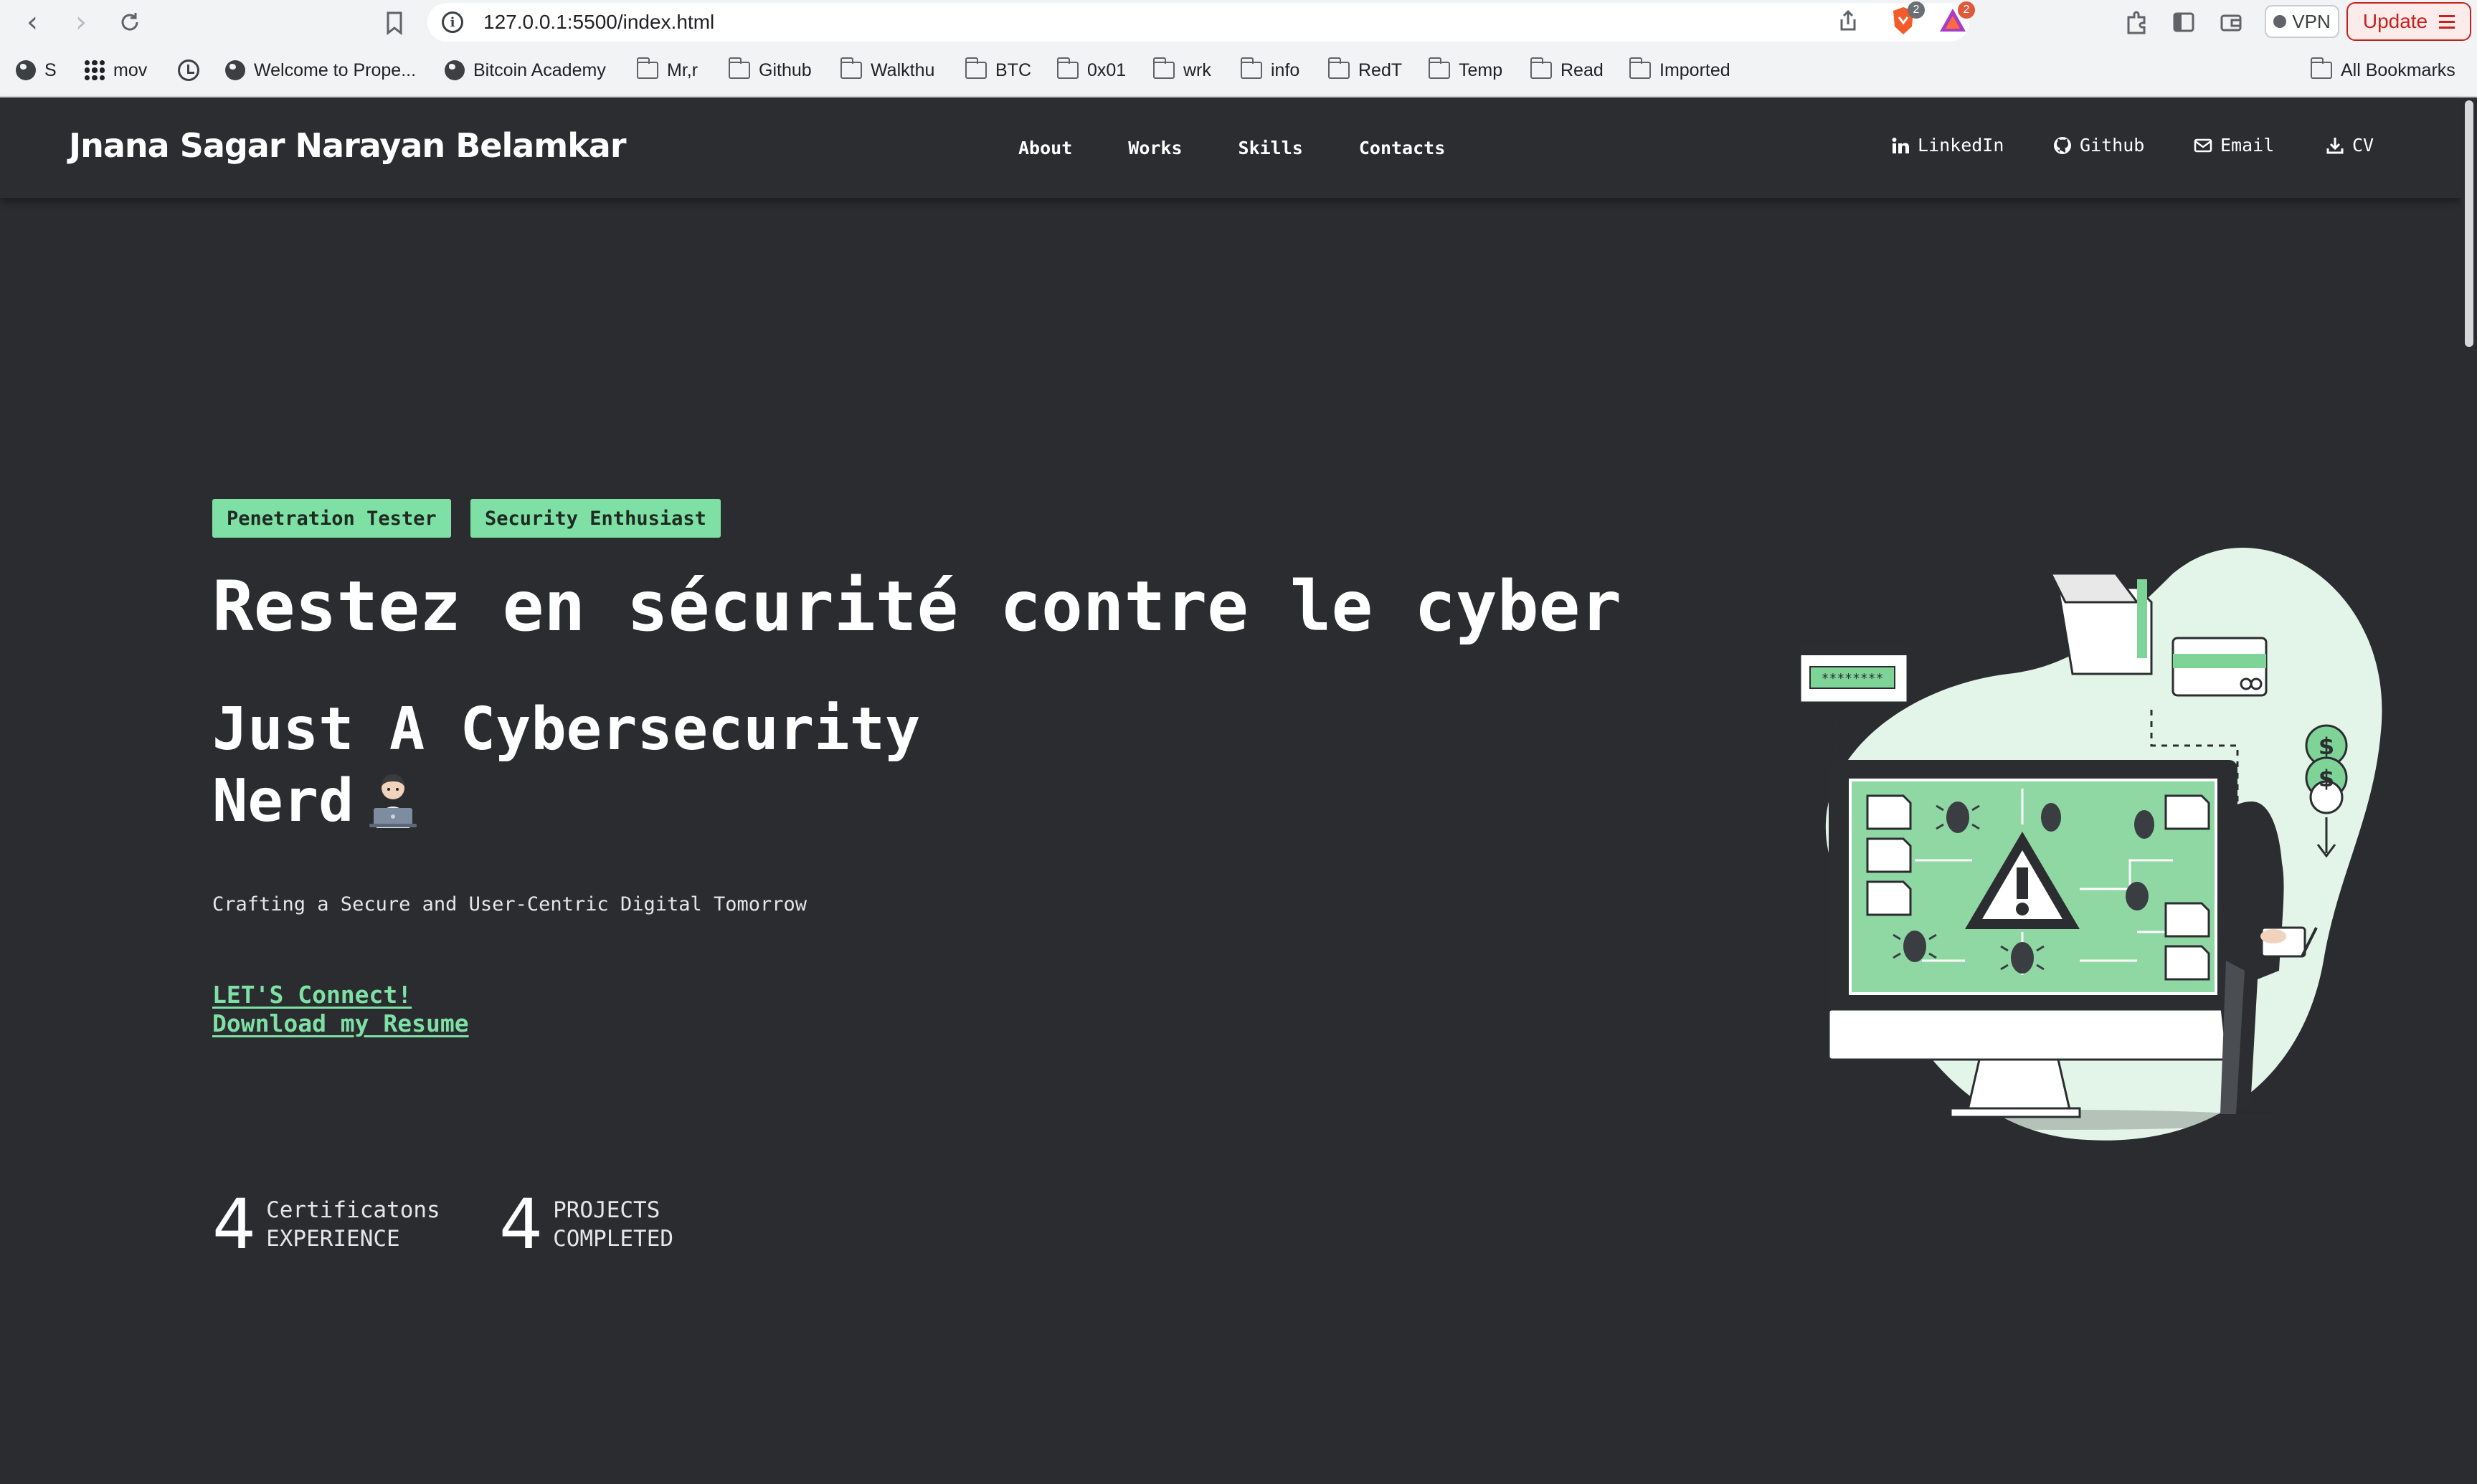  I want to click on hero-title: Restez en sécurité contre le cyber, so click(917, 606).